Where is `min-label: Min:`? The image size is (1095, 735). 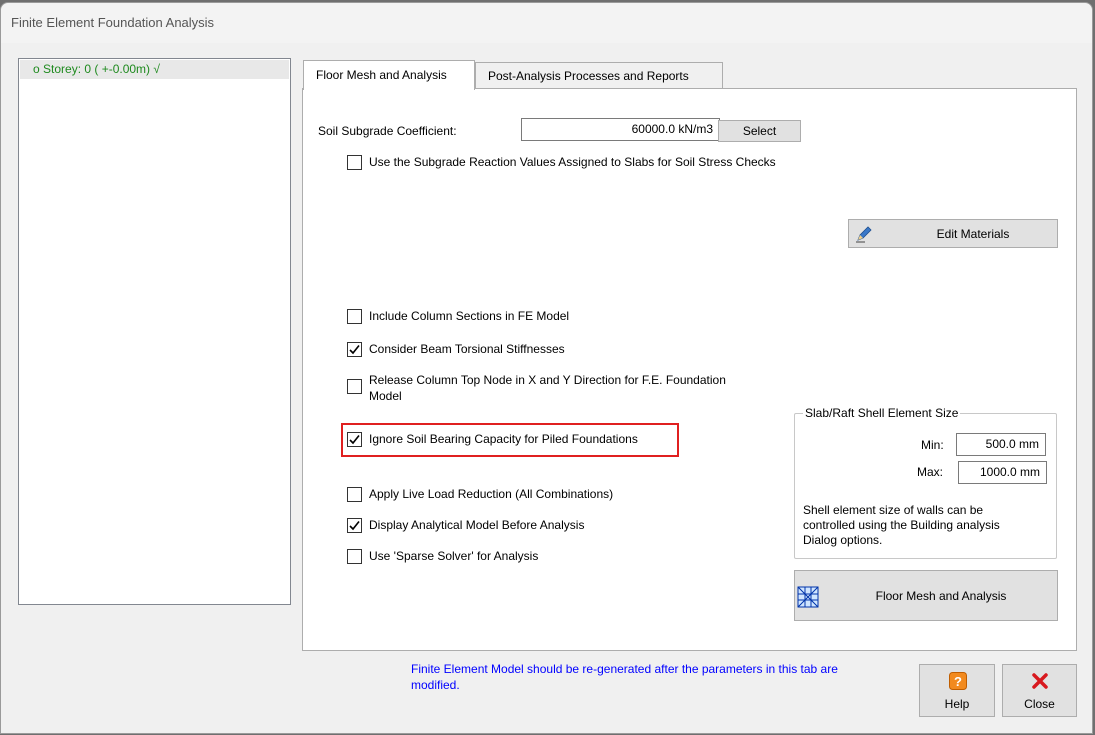
min-label: Min: is located at coordinates (932, 445).